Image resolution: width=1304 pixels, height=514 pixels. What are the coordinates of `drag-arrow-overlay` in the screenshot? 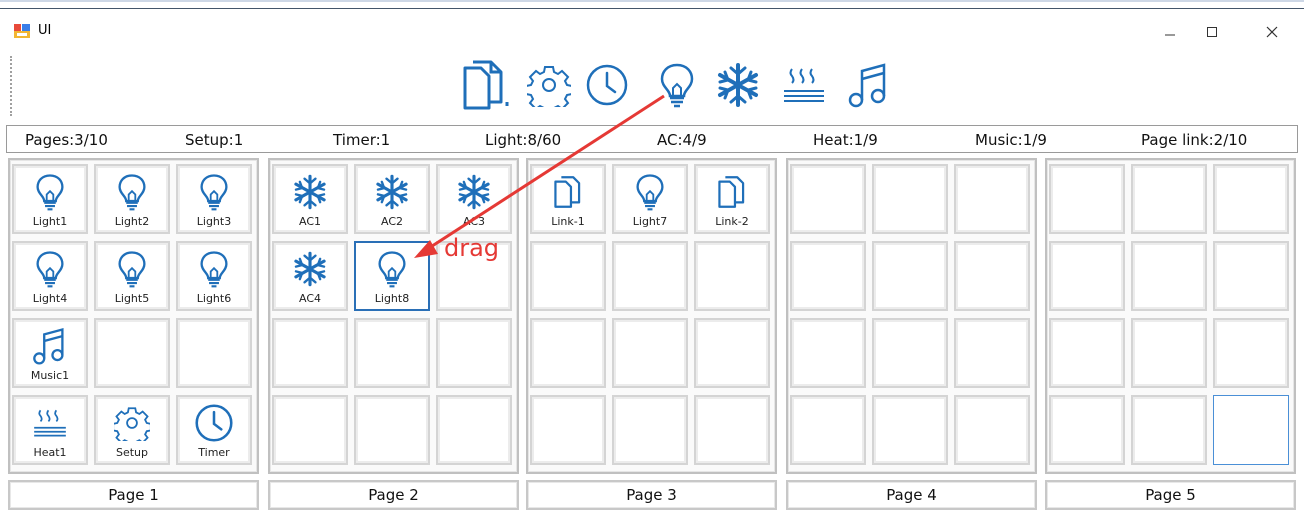 It's located at (539, 176).